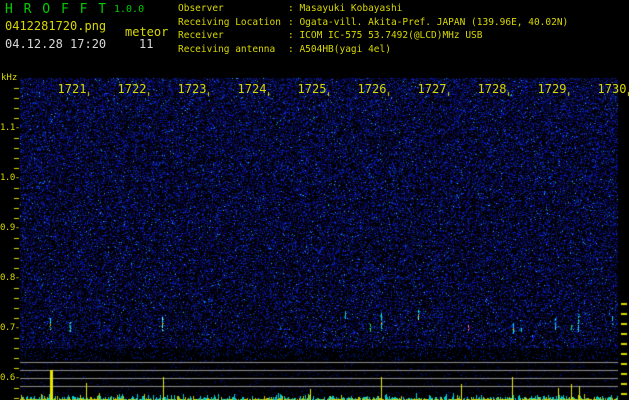  Describe the element at coordinates (56, 9) in the screenshot. I see `app-title: H R O F F T` at that location.